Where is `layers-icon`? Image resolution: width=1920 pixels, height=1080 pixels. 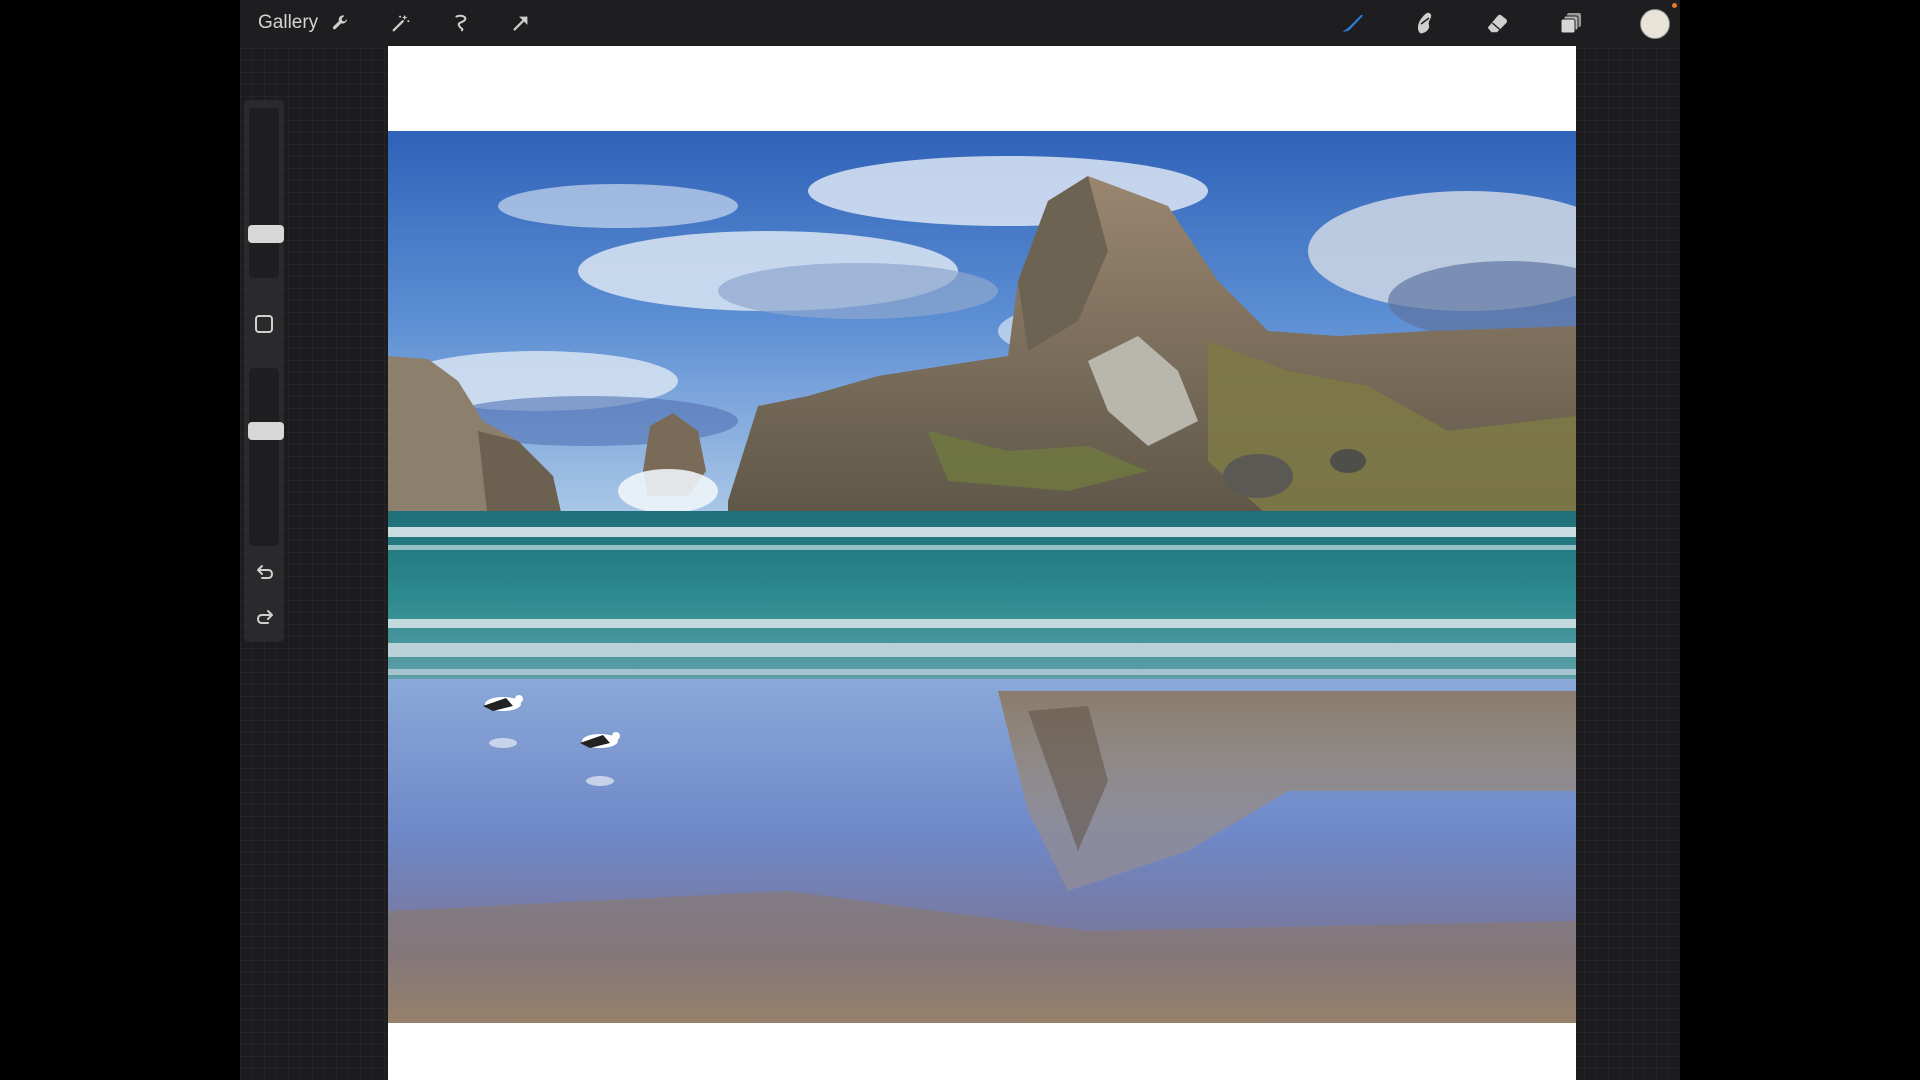
layers-icon is located at coordinates (1571, 23).